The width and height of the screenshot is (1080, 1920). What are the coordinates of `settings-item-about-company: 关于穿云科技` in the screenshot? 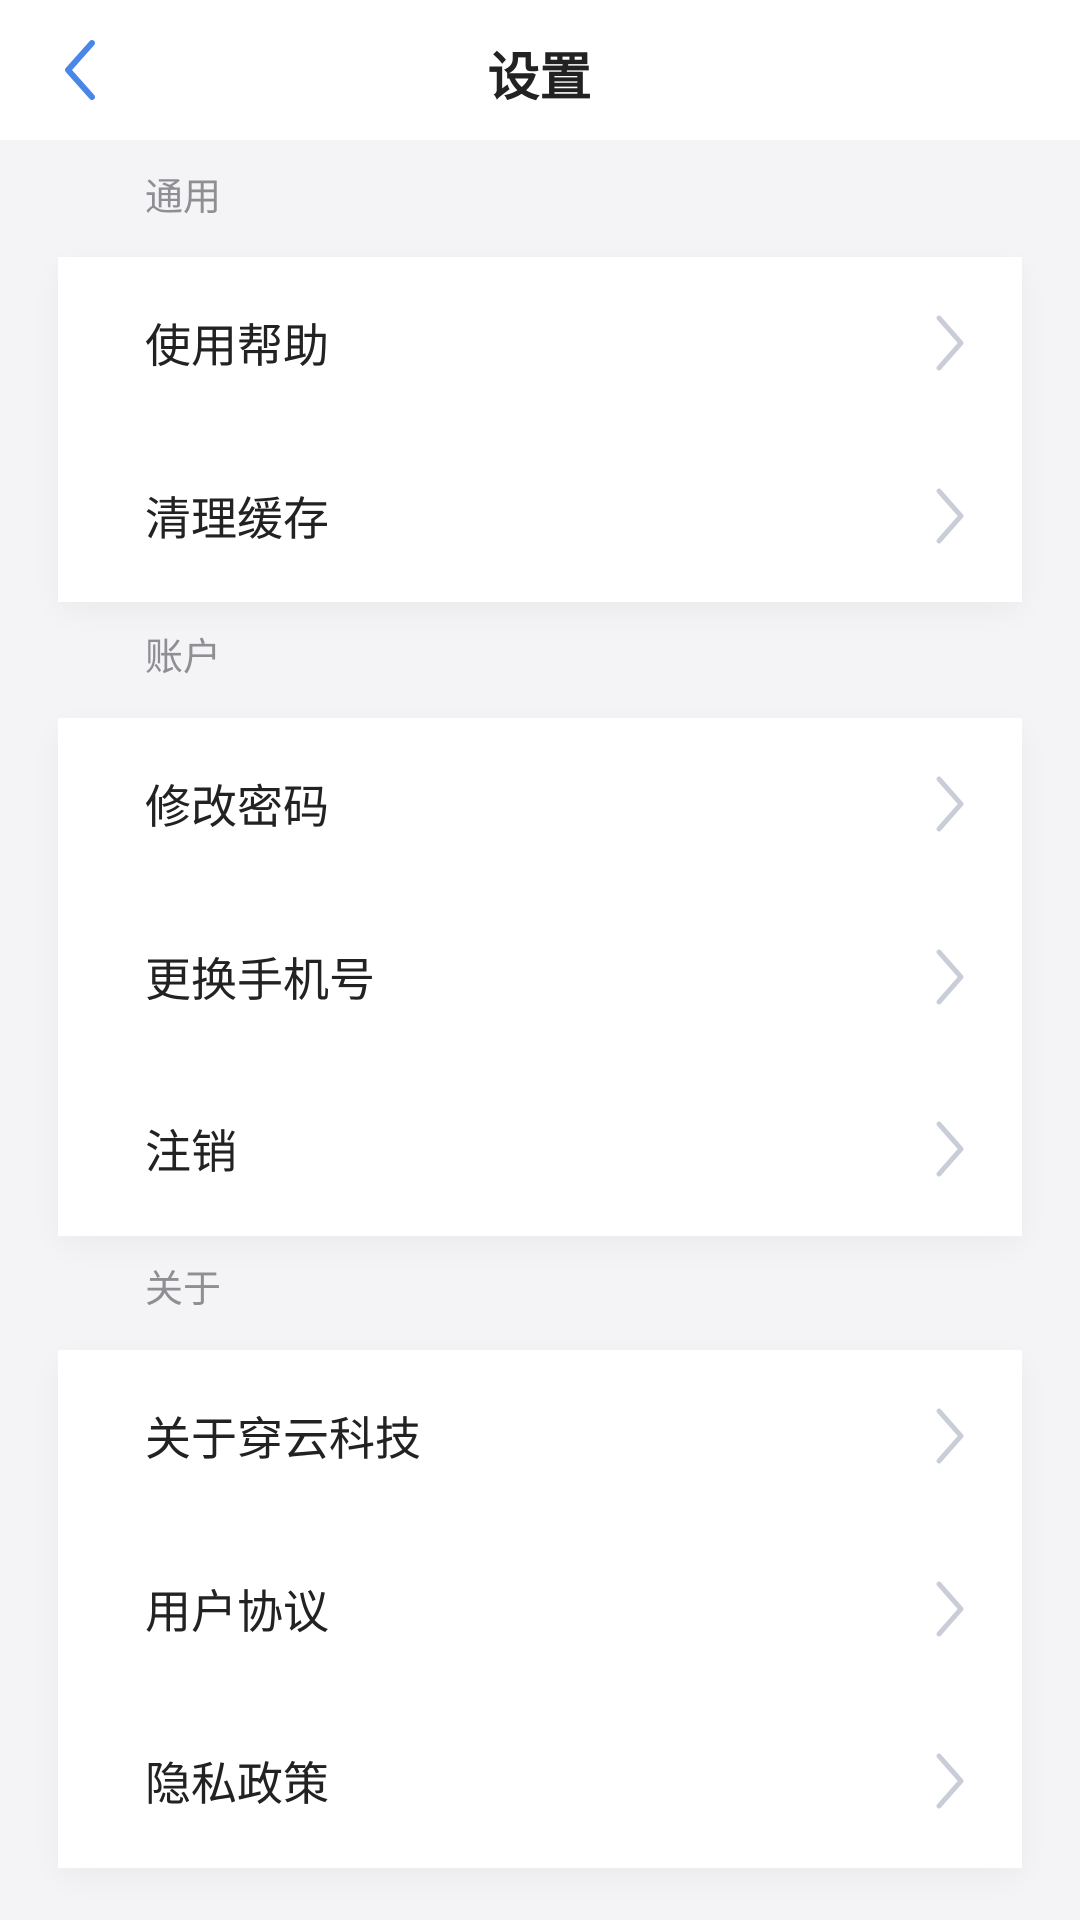 It's located at (540, 1436).